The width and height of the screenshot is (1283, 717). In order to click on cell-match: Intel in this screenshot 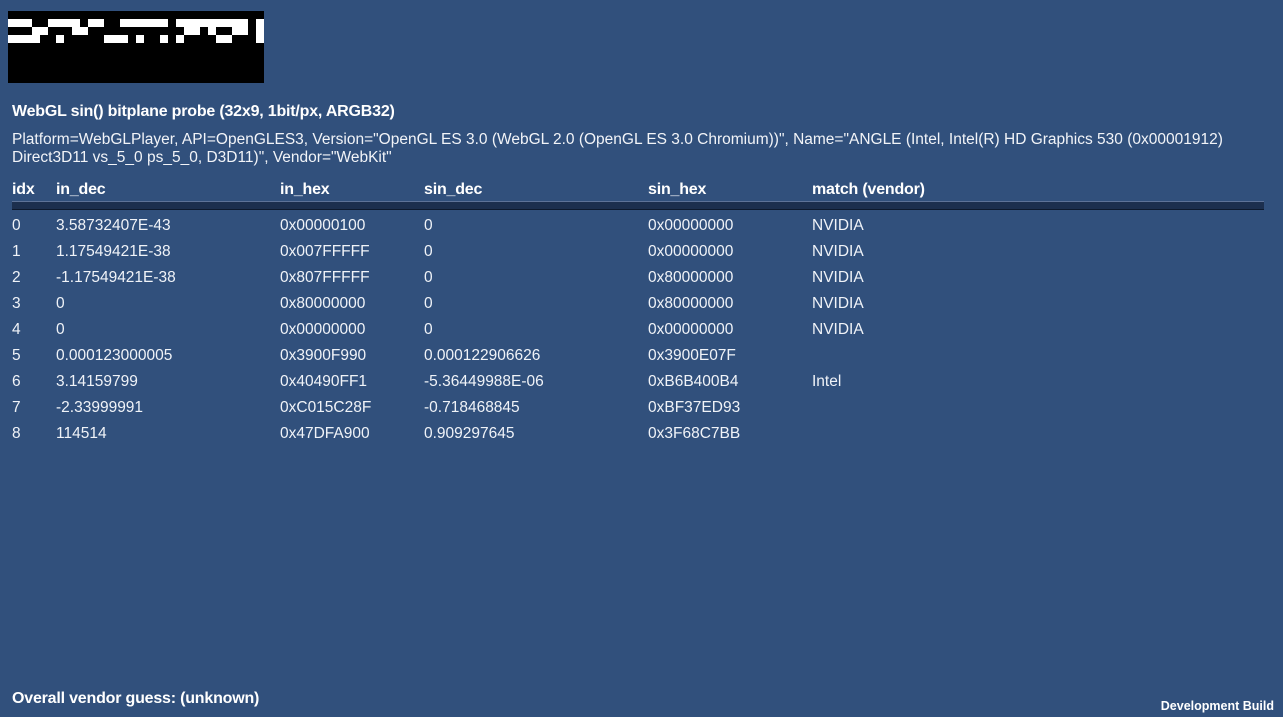, I will do `click(827, 381)`.